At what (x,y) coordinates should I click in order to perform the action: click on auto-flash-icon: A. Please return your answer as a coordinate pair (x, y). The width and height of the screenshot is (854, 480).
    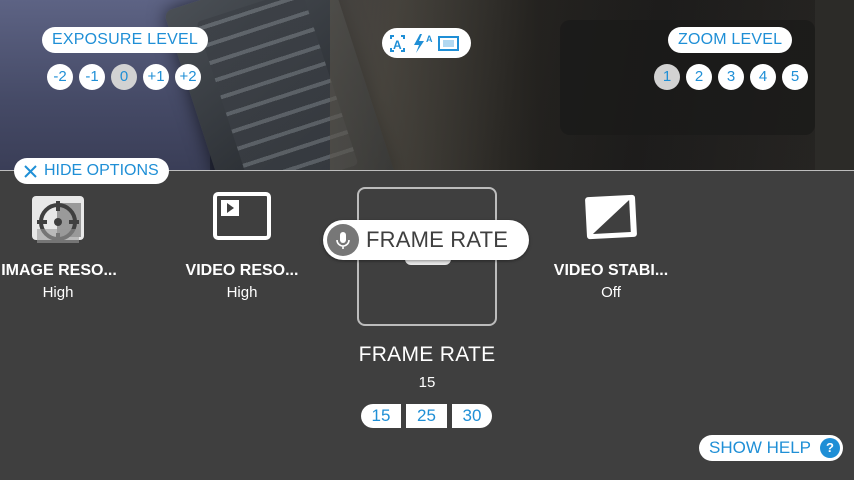
    Looking at the image, I should click on (423, 43).